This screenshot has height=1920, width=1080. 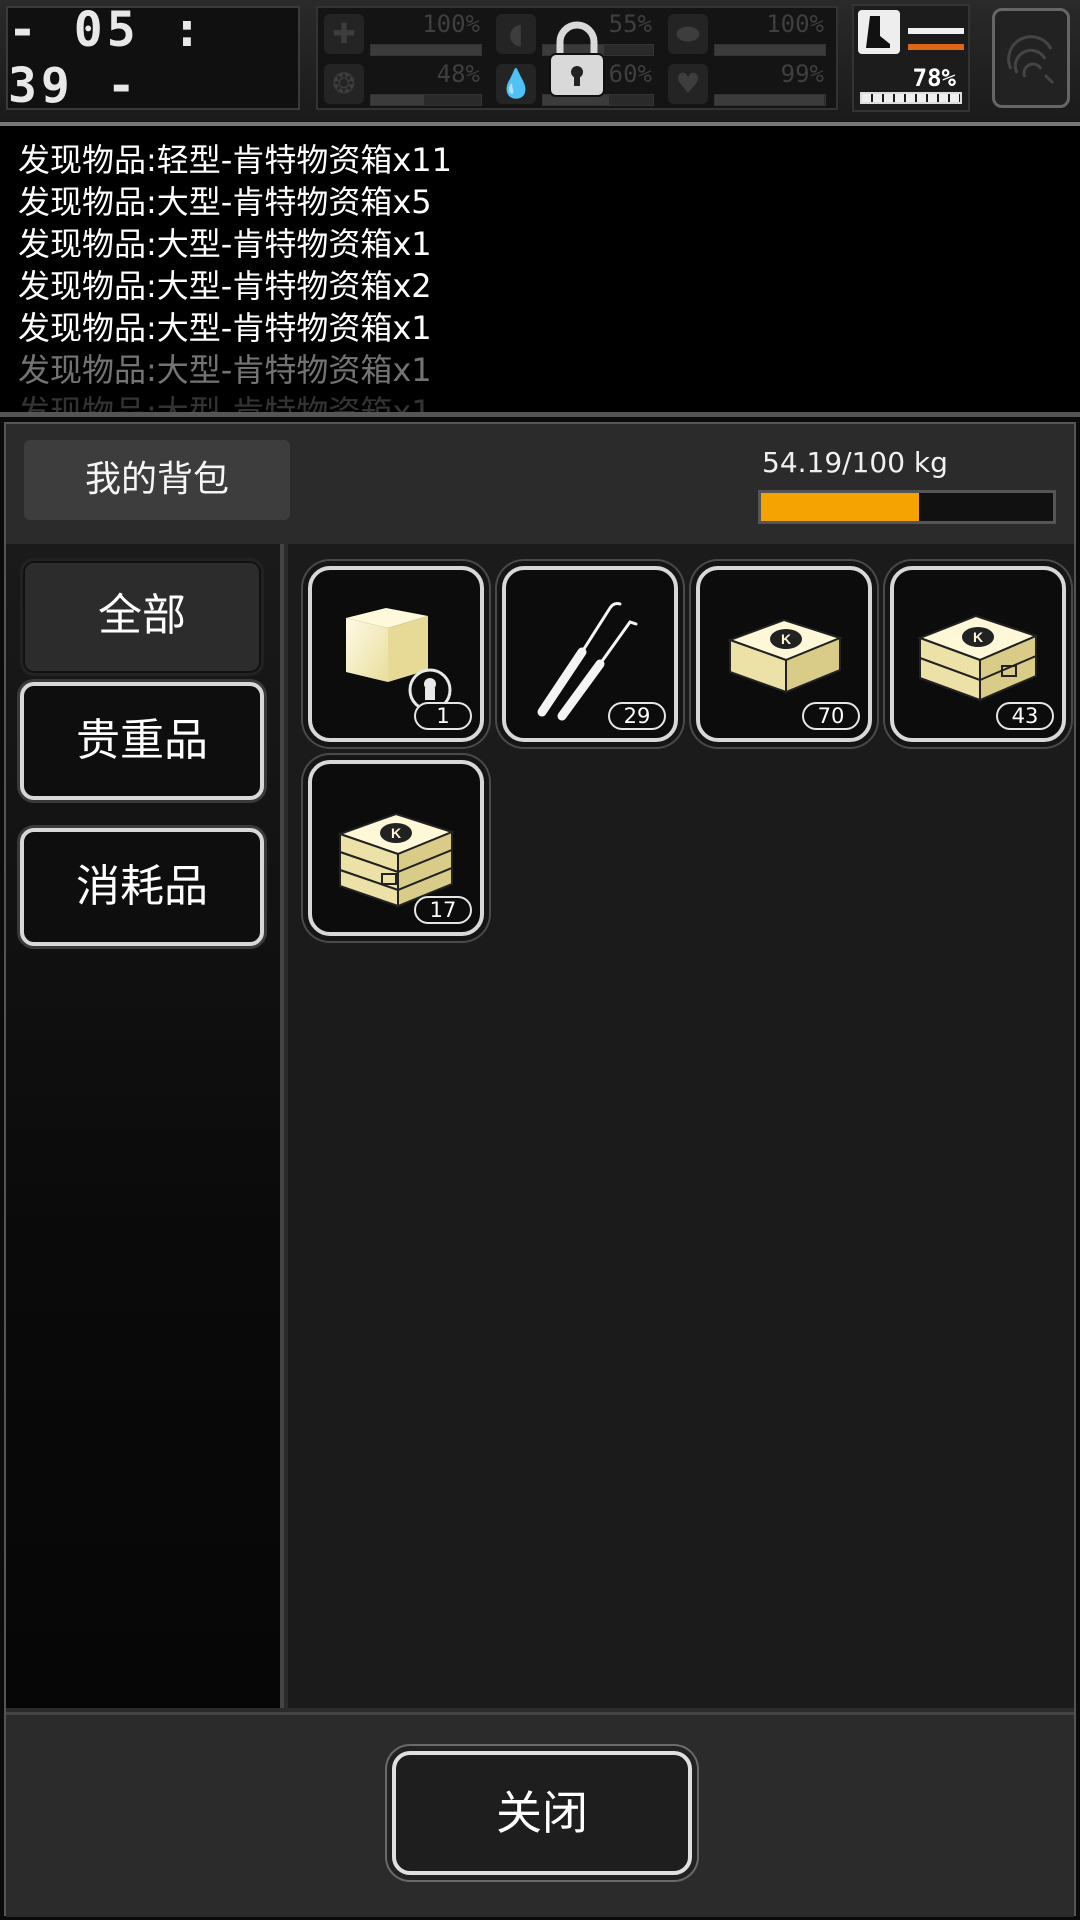 What do you see at coordinates (426, 100) in the screenshot?
I see `stat-sanity-bar` at bounding box center [426, 100].